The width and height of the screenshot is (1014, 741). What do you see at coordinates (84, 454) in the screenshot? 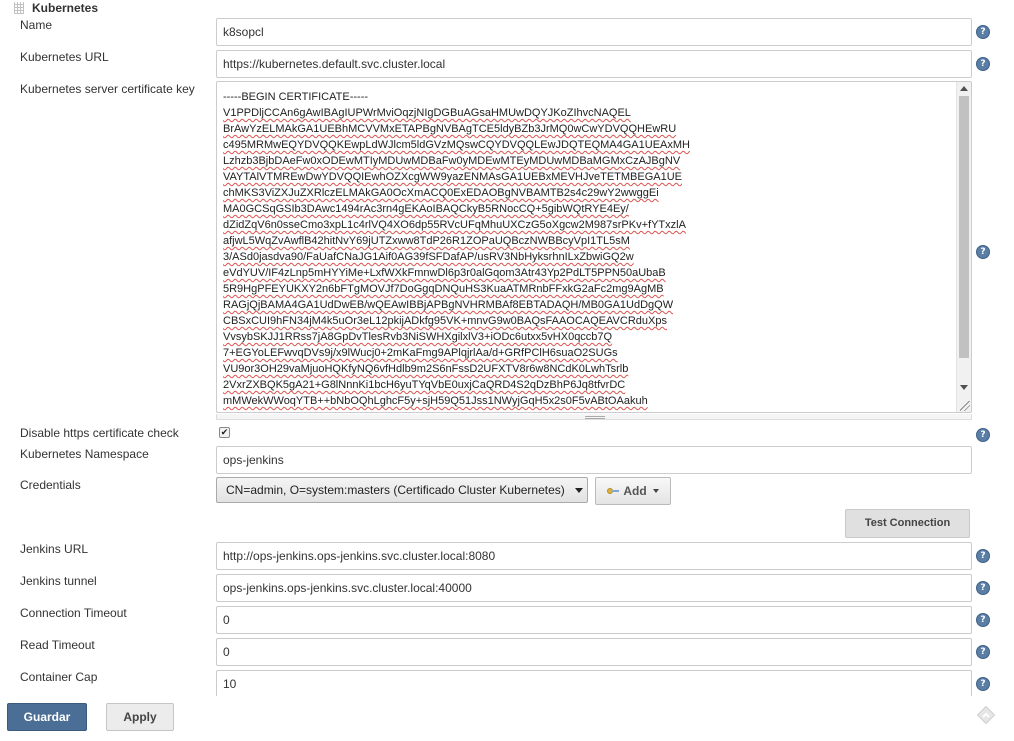
I see `namespace-label: Kubernetes Namespace` at bounding box center [84, 454].